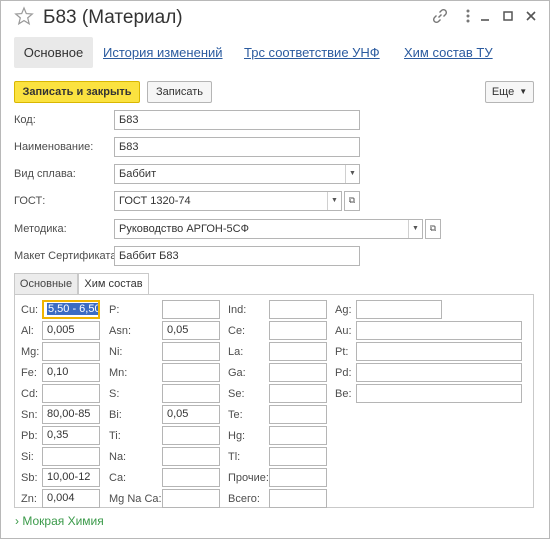  What do you see at coordinates (352, 201) in the screenshot?
I see `open-gost-icon: ⧉` at bounding box center [352, 201].